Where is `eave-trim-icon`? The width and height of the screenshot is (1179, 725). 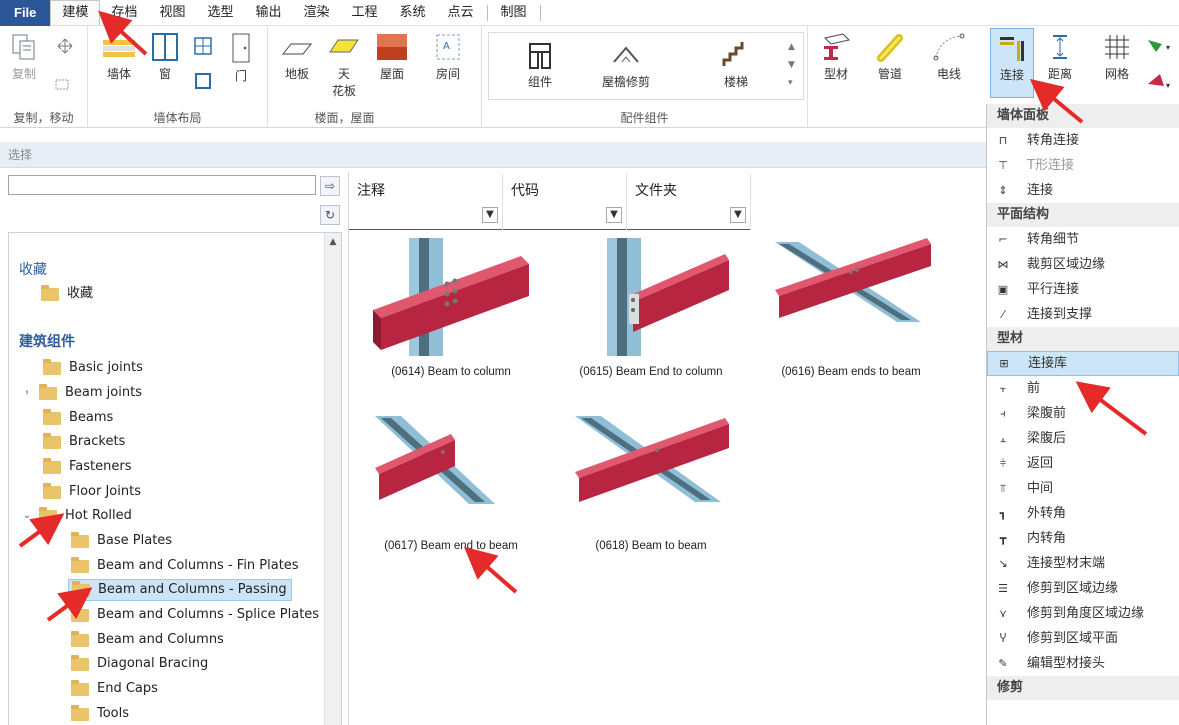 eave-trim-icon is located at coordinates (626, 54).